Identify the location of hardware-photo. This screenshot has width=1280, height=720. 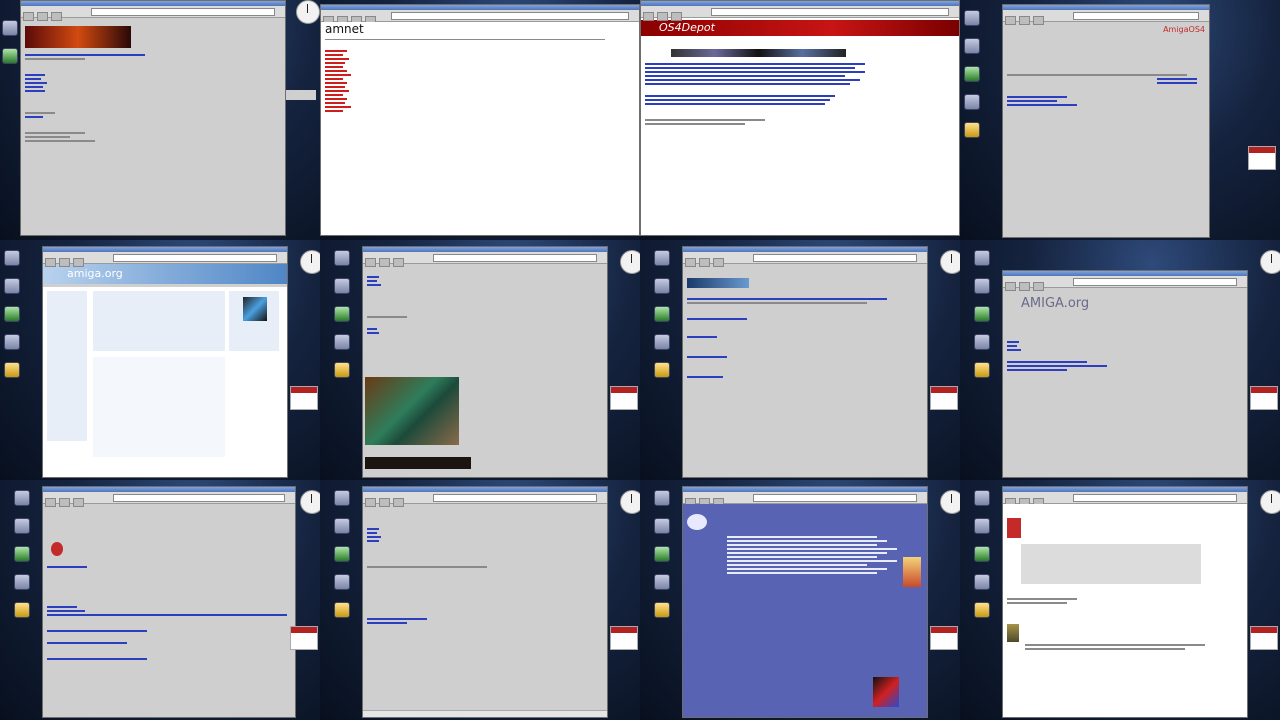
(412, 411).